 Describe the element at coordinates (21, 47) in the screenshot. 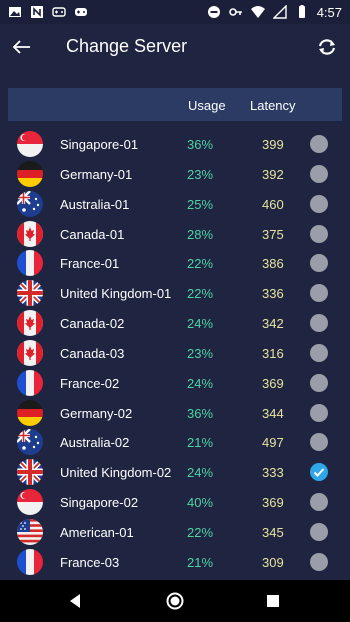

I see `arrow-left-icon` at that location.